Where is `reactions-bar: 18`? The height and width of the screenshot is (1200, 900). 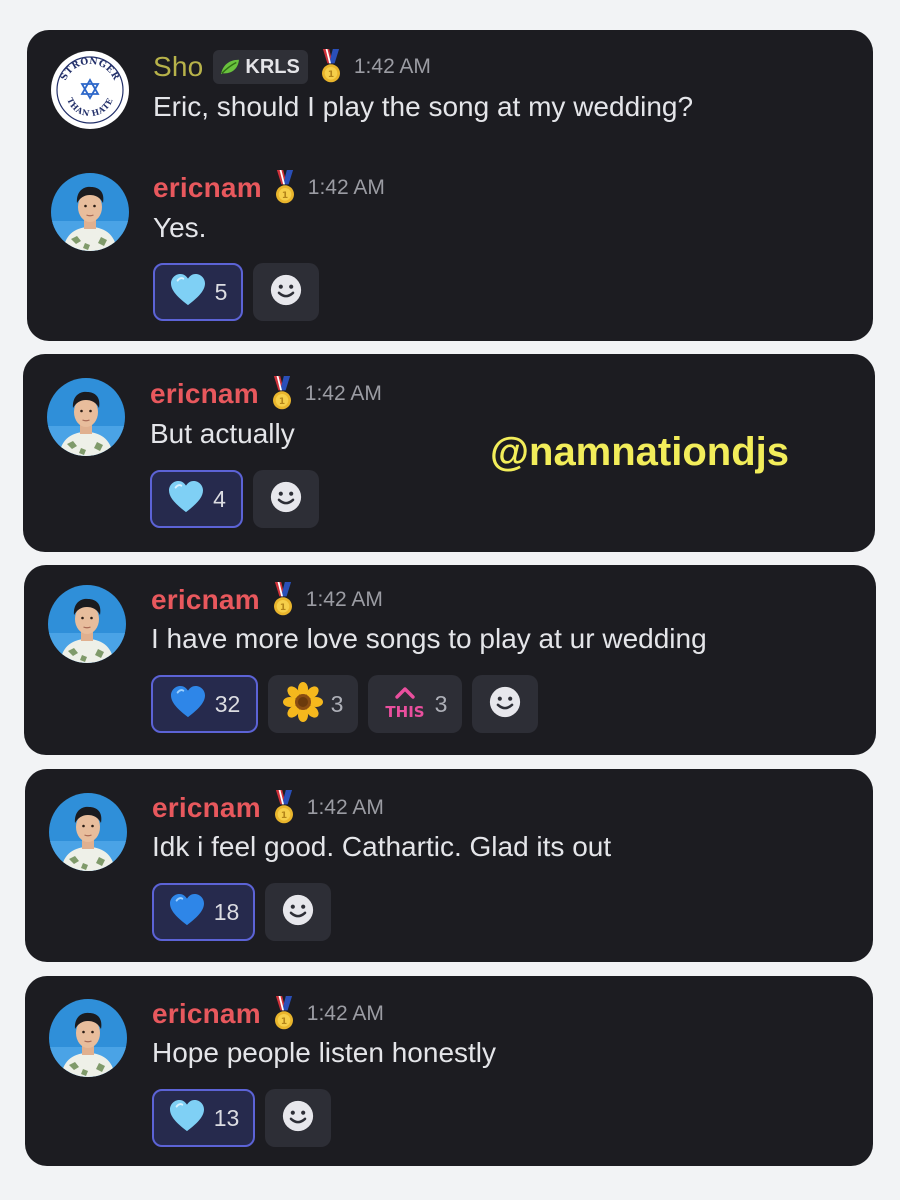
reactions-bar: 18 is located at coordinates (246, 912).